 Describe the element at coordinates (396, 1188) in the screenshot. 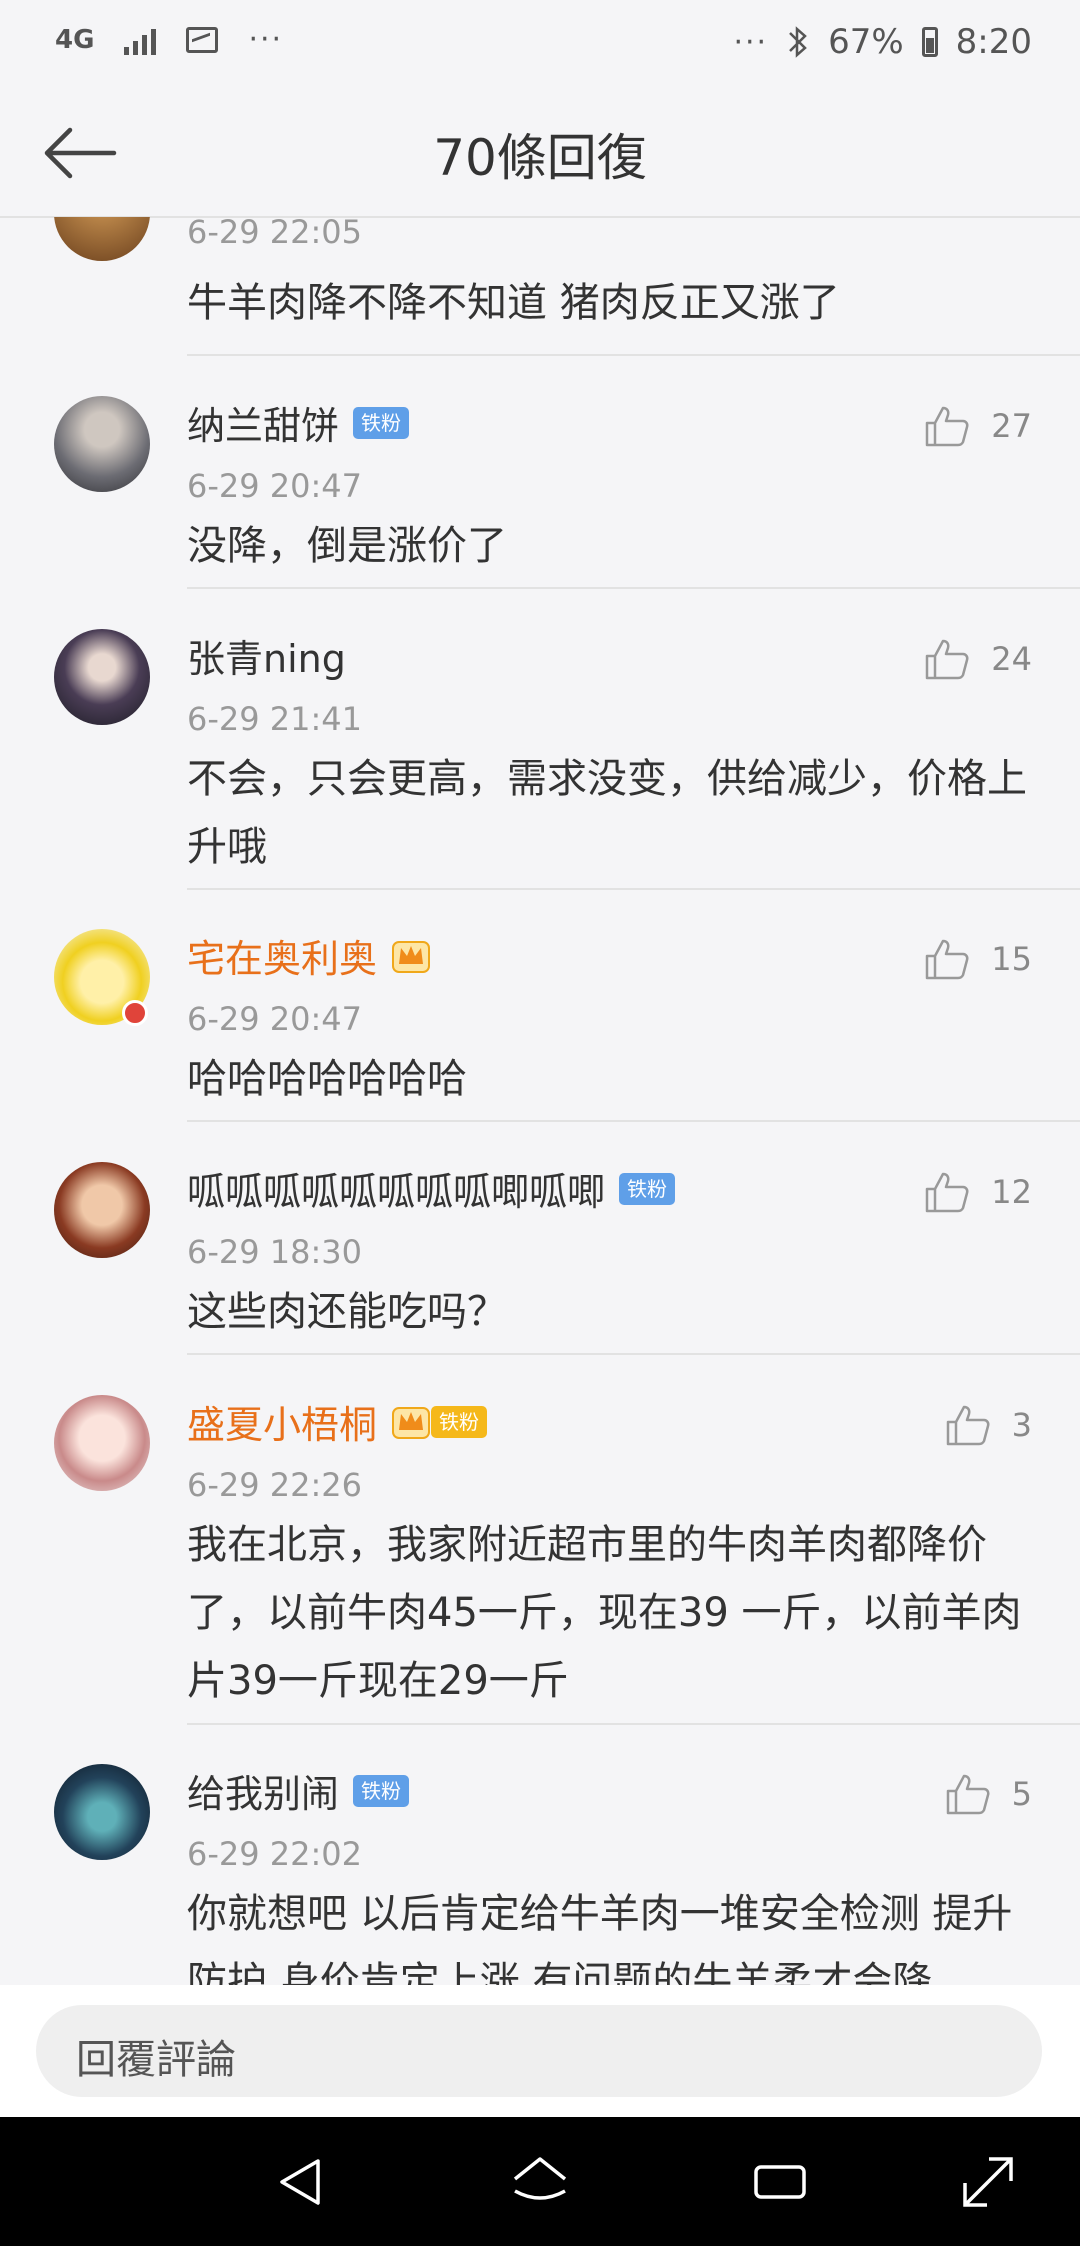

I see `username: 呱呱呱呱呱呱呱呱唧呱唧` at that location.